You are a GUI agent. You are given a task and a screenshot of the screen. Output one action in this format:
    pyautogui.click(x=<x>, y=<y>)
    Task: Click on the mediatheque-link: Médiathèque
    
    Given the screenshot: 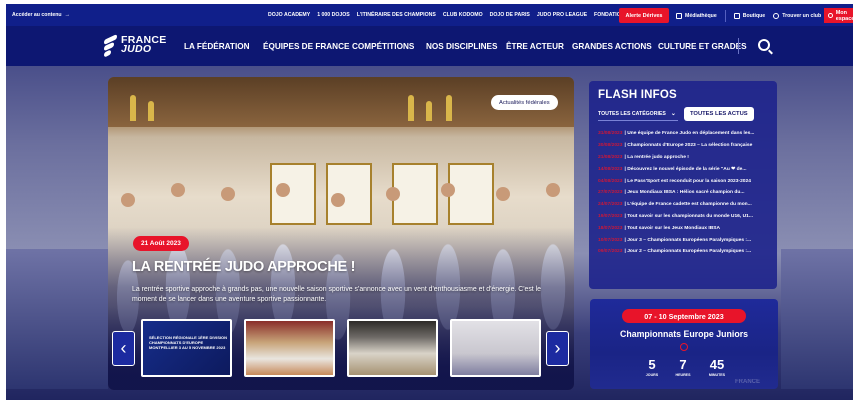 What is the action you would take?
    pyautogui.click(x=696, y=15)
    